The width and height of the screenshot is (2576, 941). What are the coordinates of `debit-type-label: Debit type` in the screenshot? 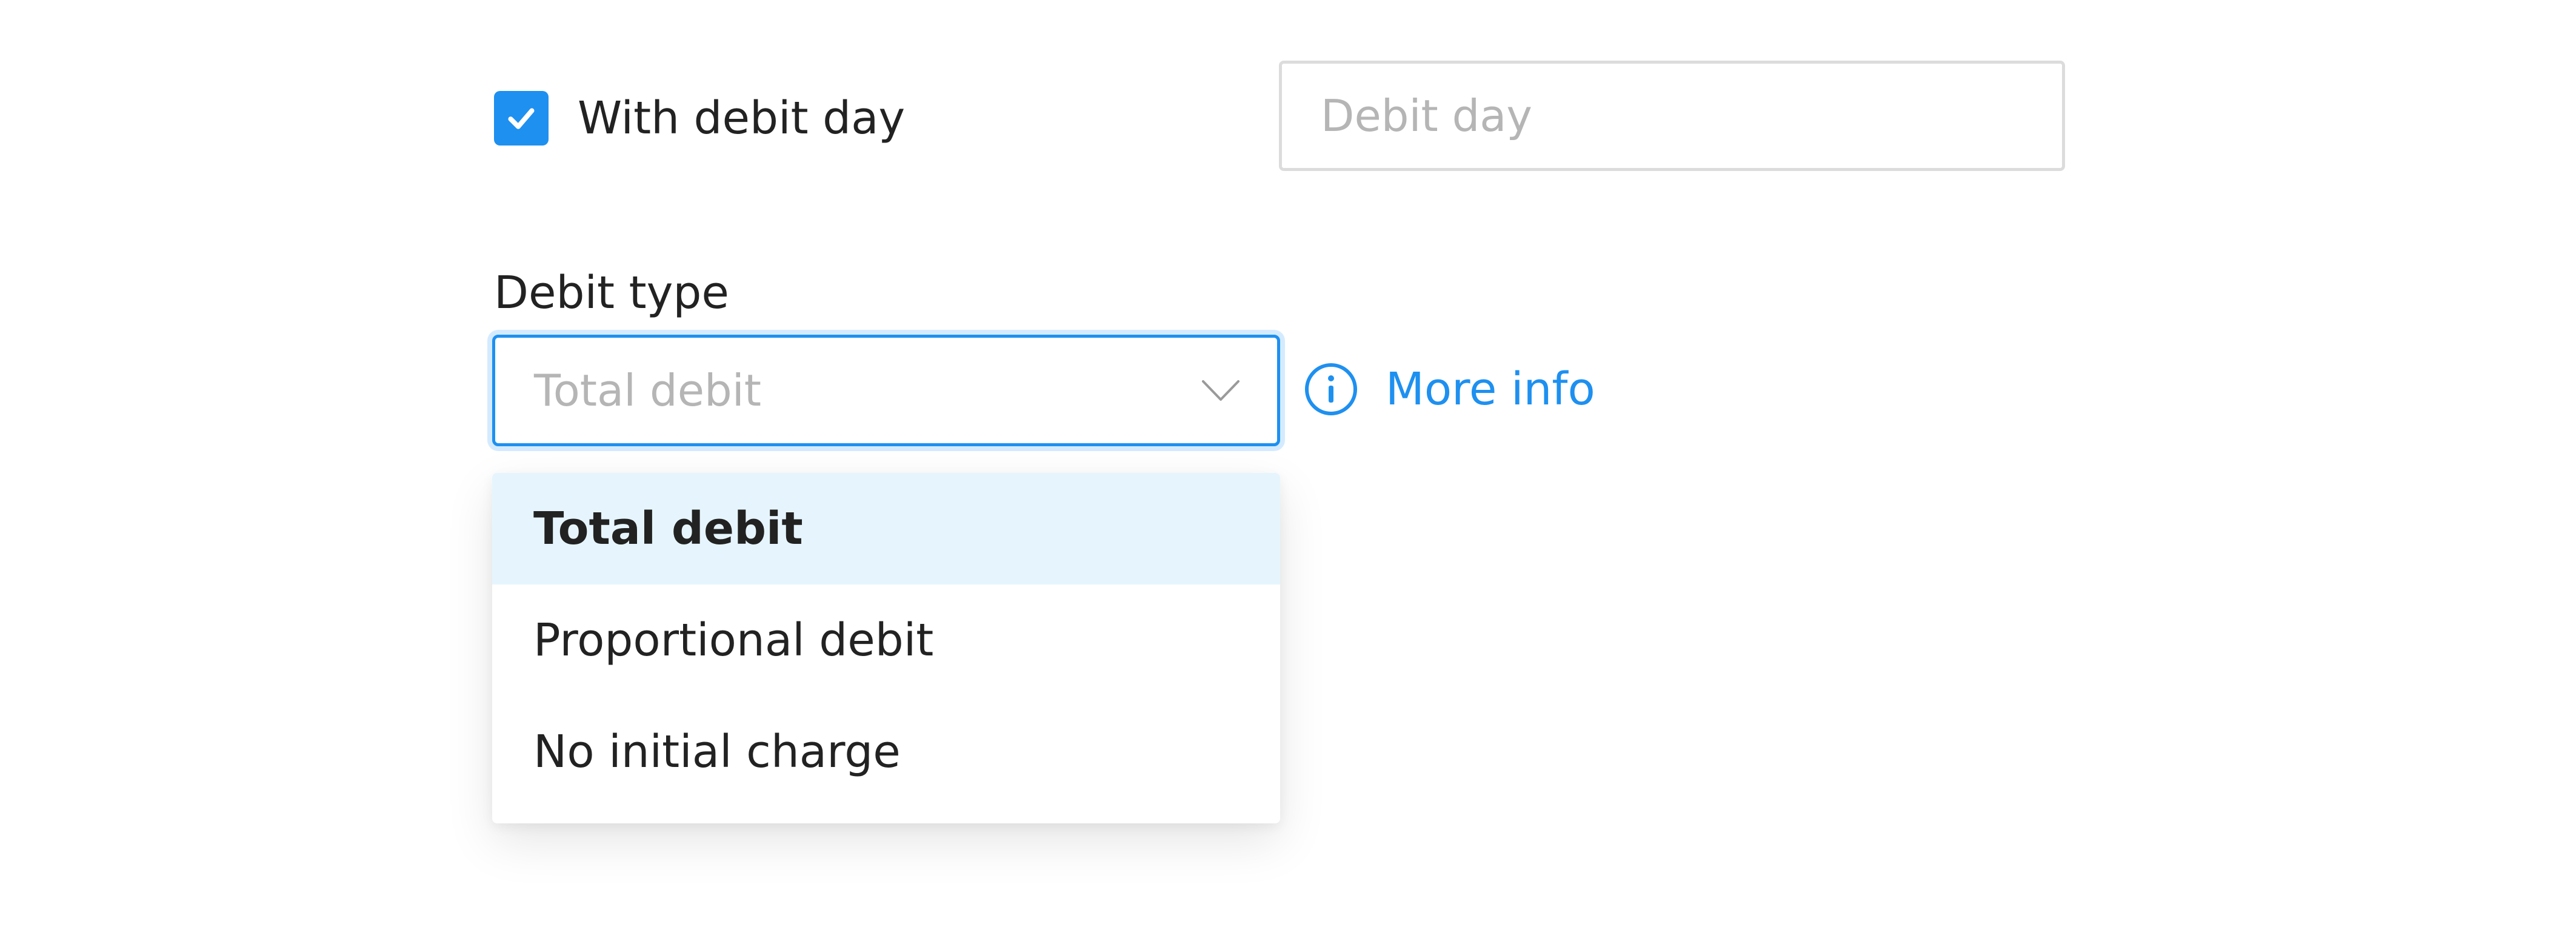 It's located at (611, 293).